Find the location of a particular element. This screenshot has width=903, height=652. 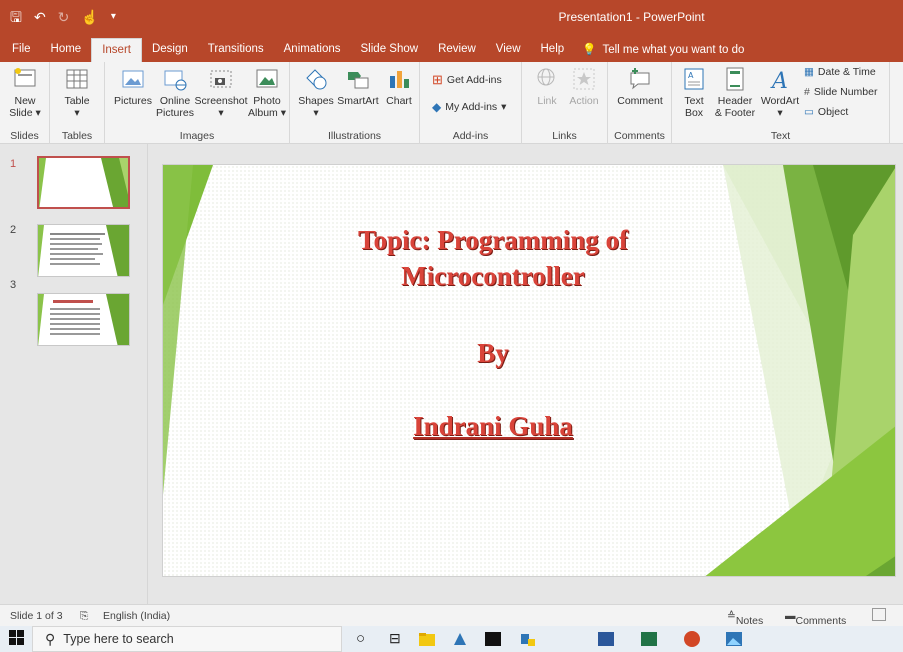

taskbar-search-box: ⚲ Type here to search is located at coordinates (187, 639).